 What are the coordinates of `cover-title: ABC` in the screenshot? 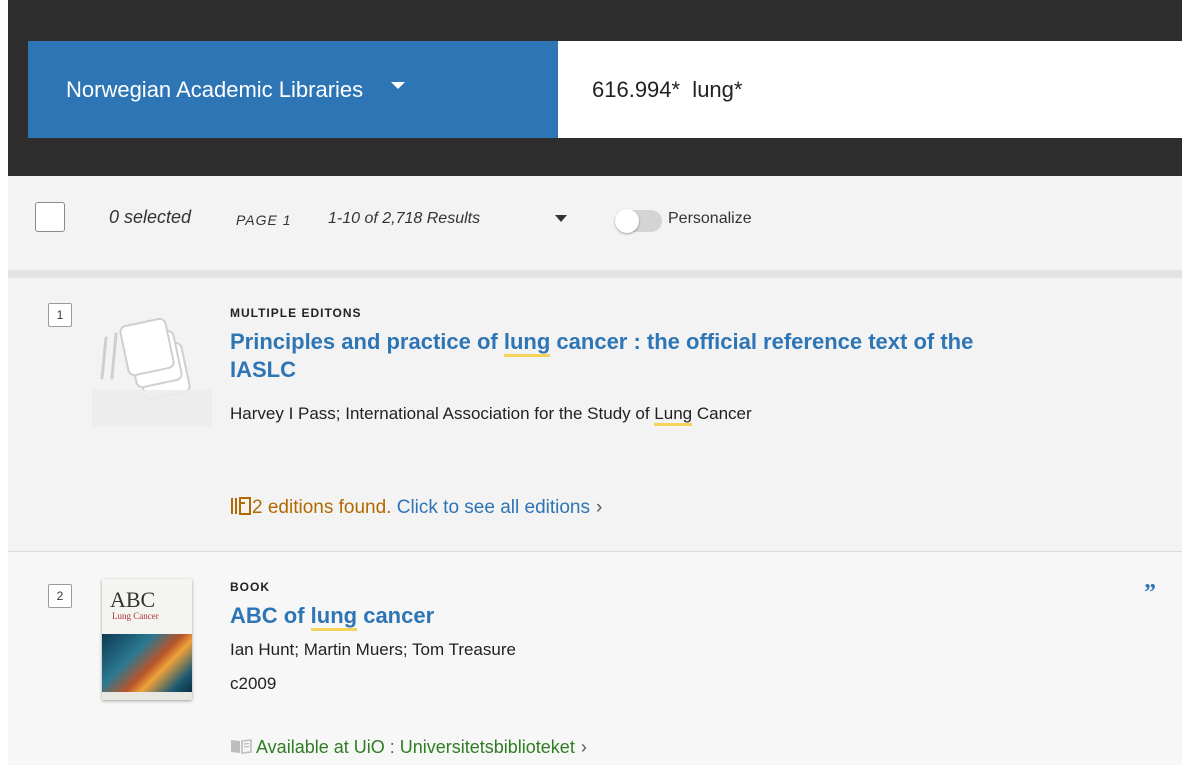 It's located at (133, 599).